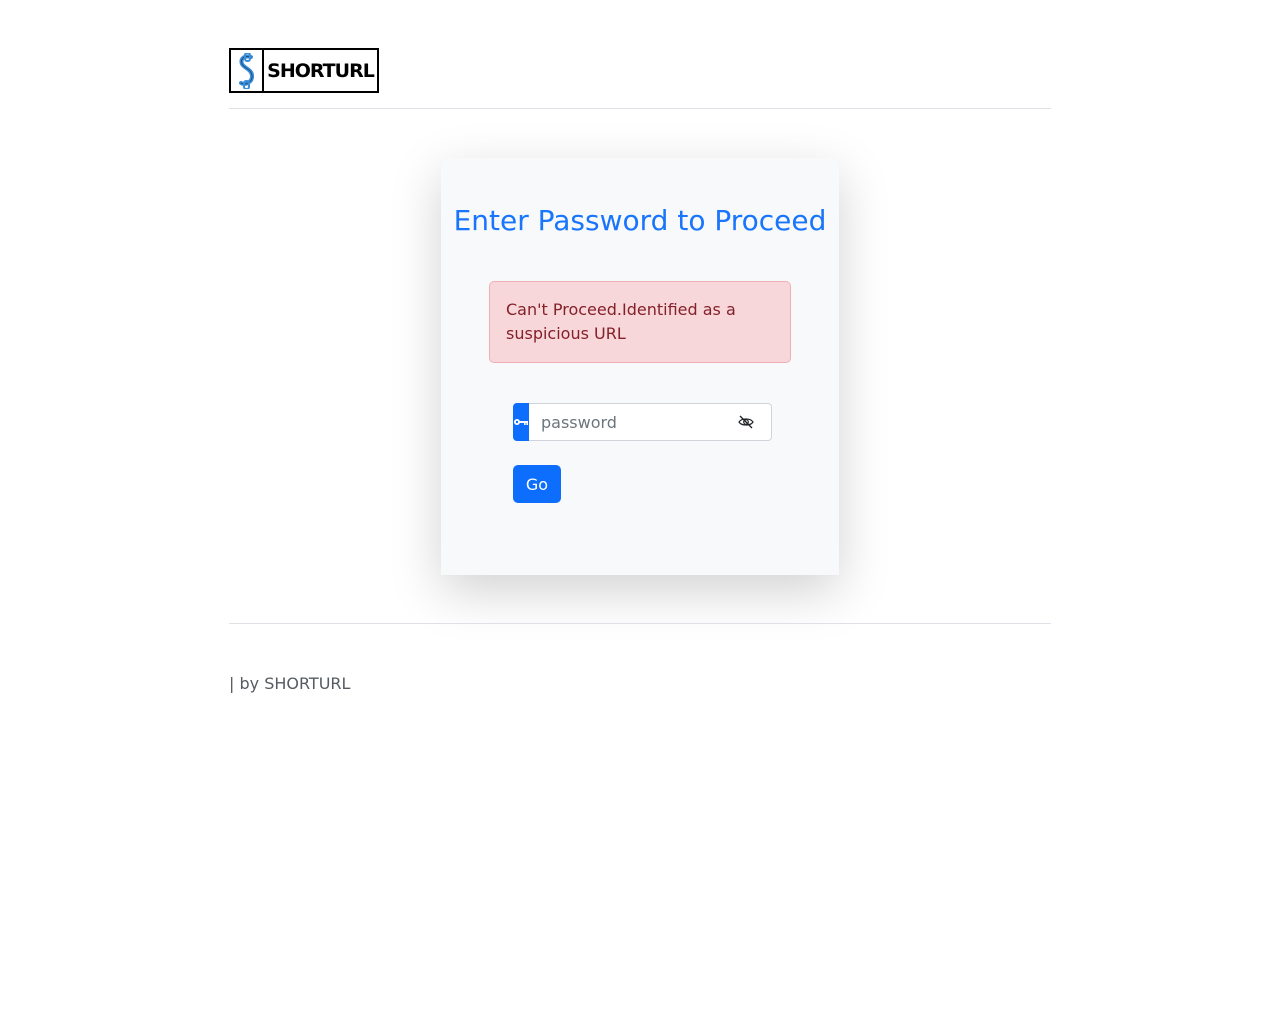 This screenshot has width=1280, height=1024. Describe the element at coordinates (640, 54) in the screenshot. I see `site-header: SHORTURL` at that location.